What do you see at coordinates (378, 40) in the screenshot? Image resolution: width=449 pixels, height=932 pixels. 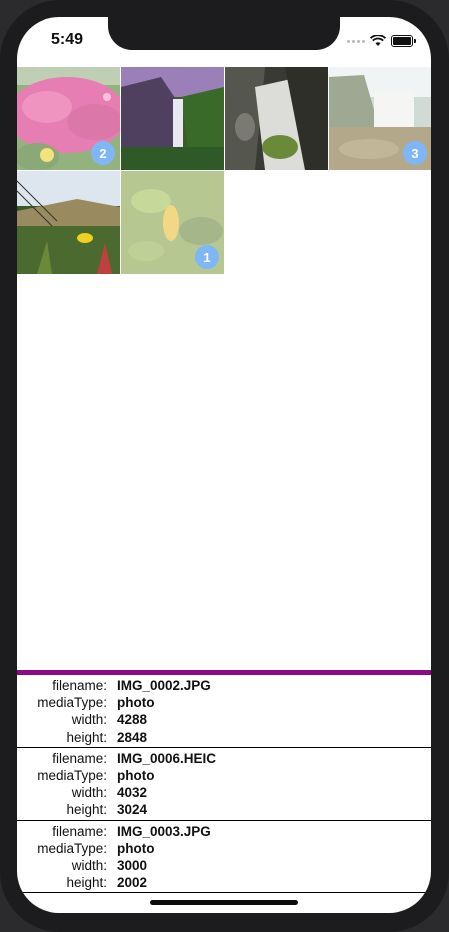 I see `wifi-icon` at bounding box center [378, 40].